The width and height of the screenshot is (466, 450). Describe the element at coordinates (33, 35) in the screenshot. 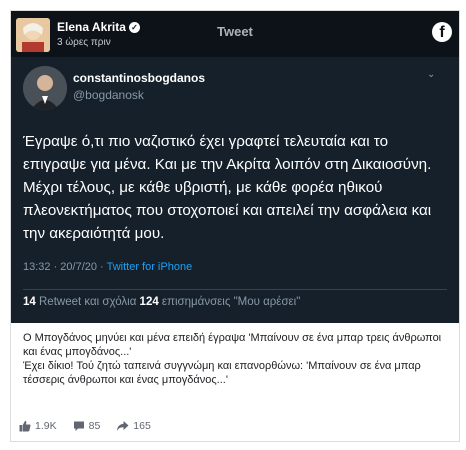

I see `author-avatar` at that location.